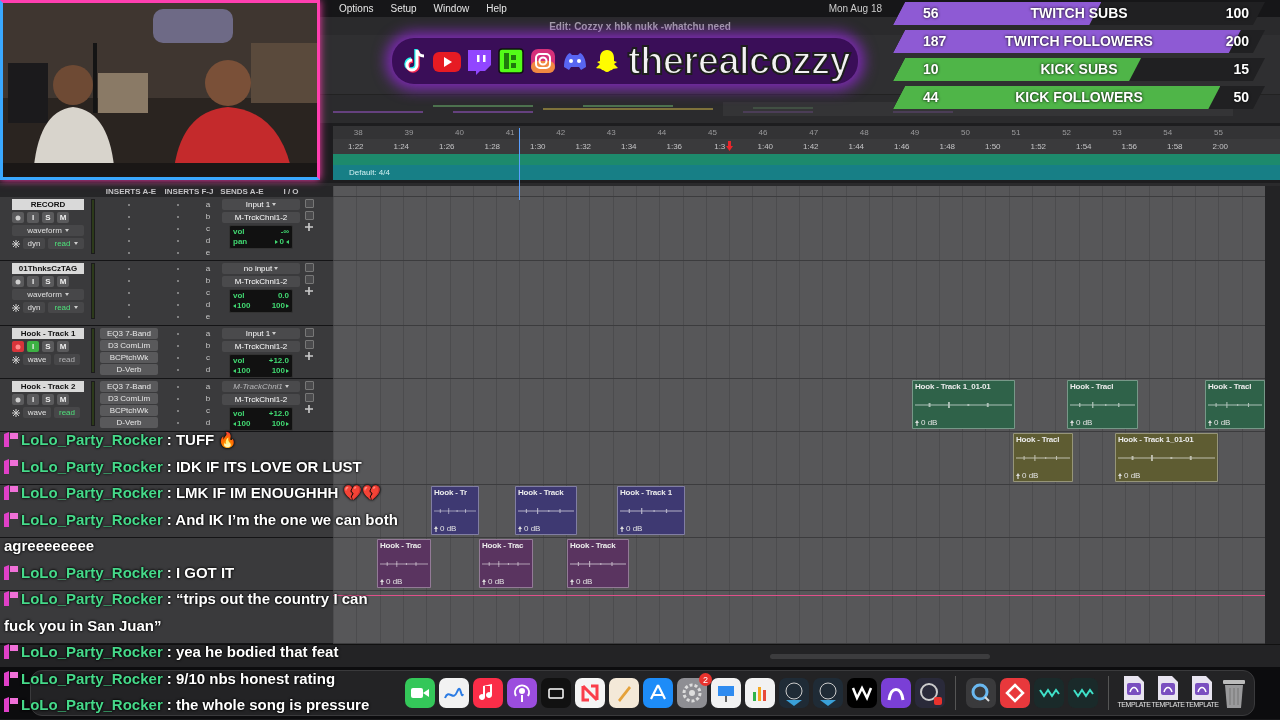  I want to click on view-selector: wave, so click(37, 412).